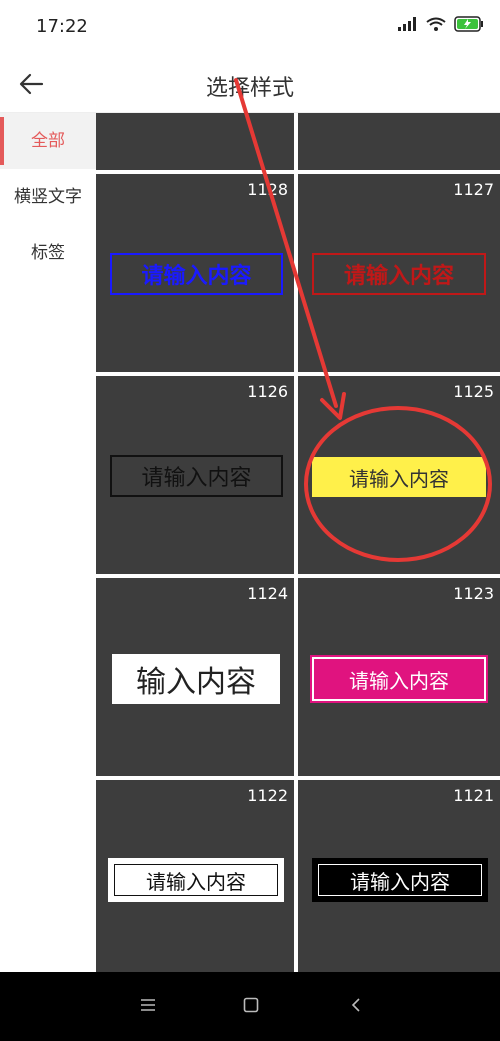 The height and width of the screenshot is (1041, 500). Describe the element at coordinates (48, 197) in the screenshot. I see `sidebar-item-horizontal-vertical-text: 横竖文字` at that location.